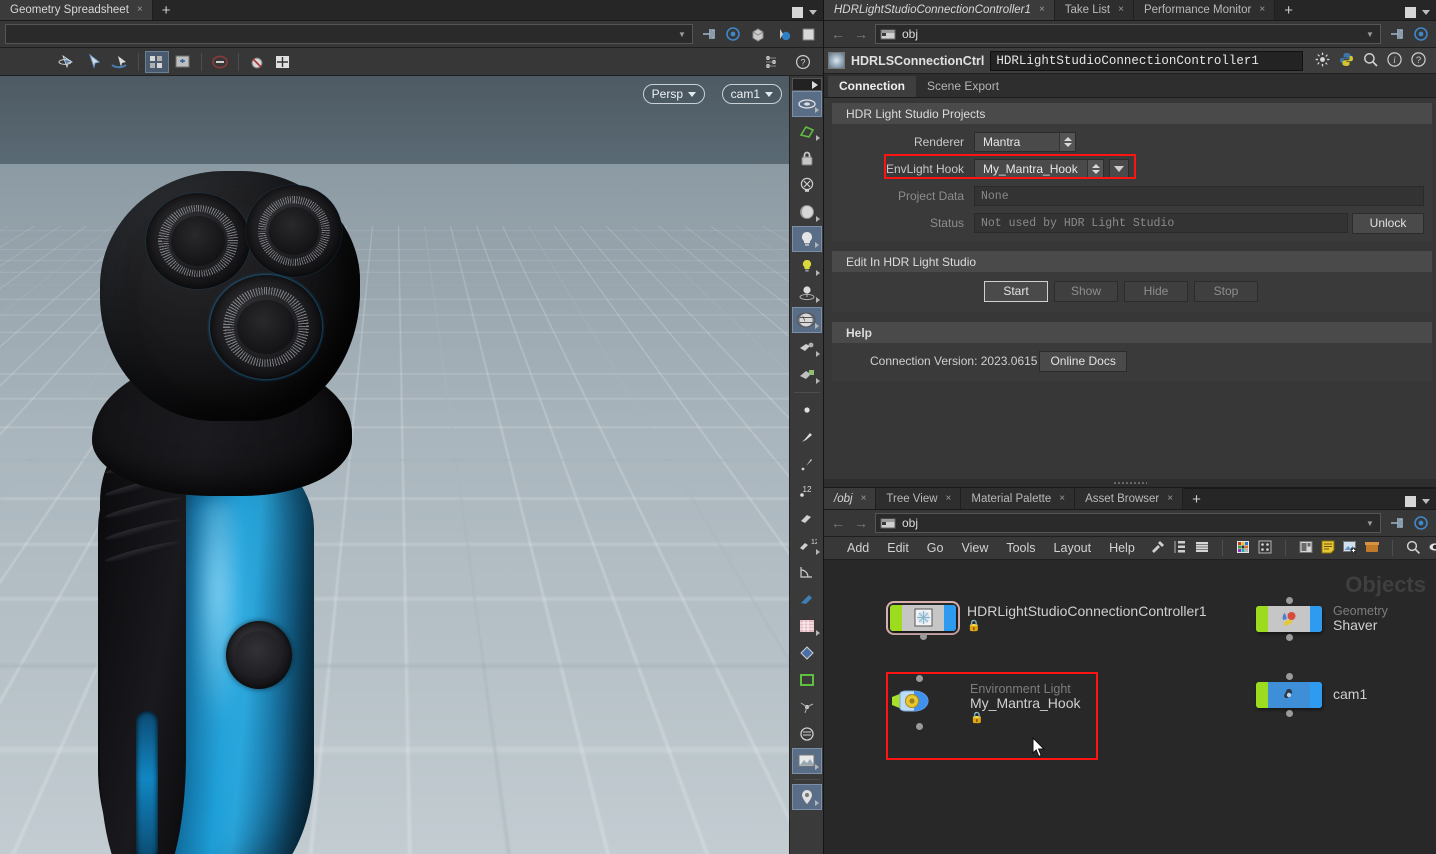 The width and height of the screenshot is (1436, 854). I want to click on color-palette-icon, so click(1243, 548).